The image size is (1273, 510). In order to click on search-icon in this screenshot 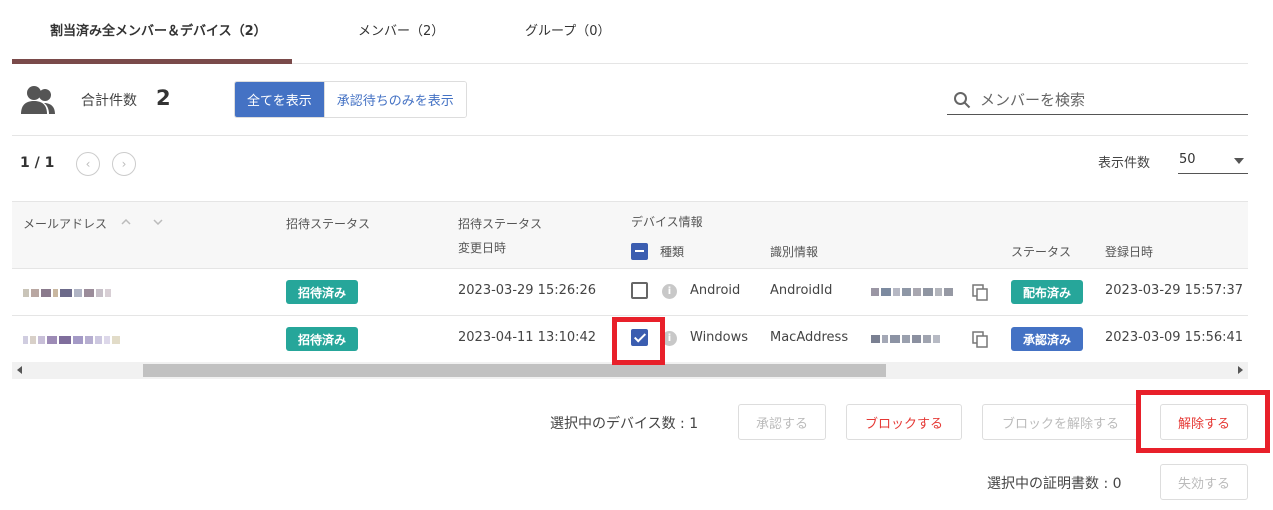, I will do `click(962, 100)`.